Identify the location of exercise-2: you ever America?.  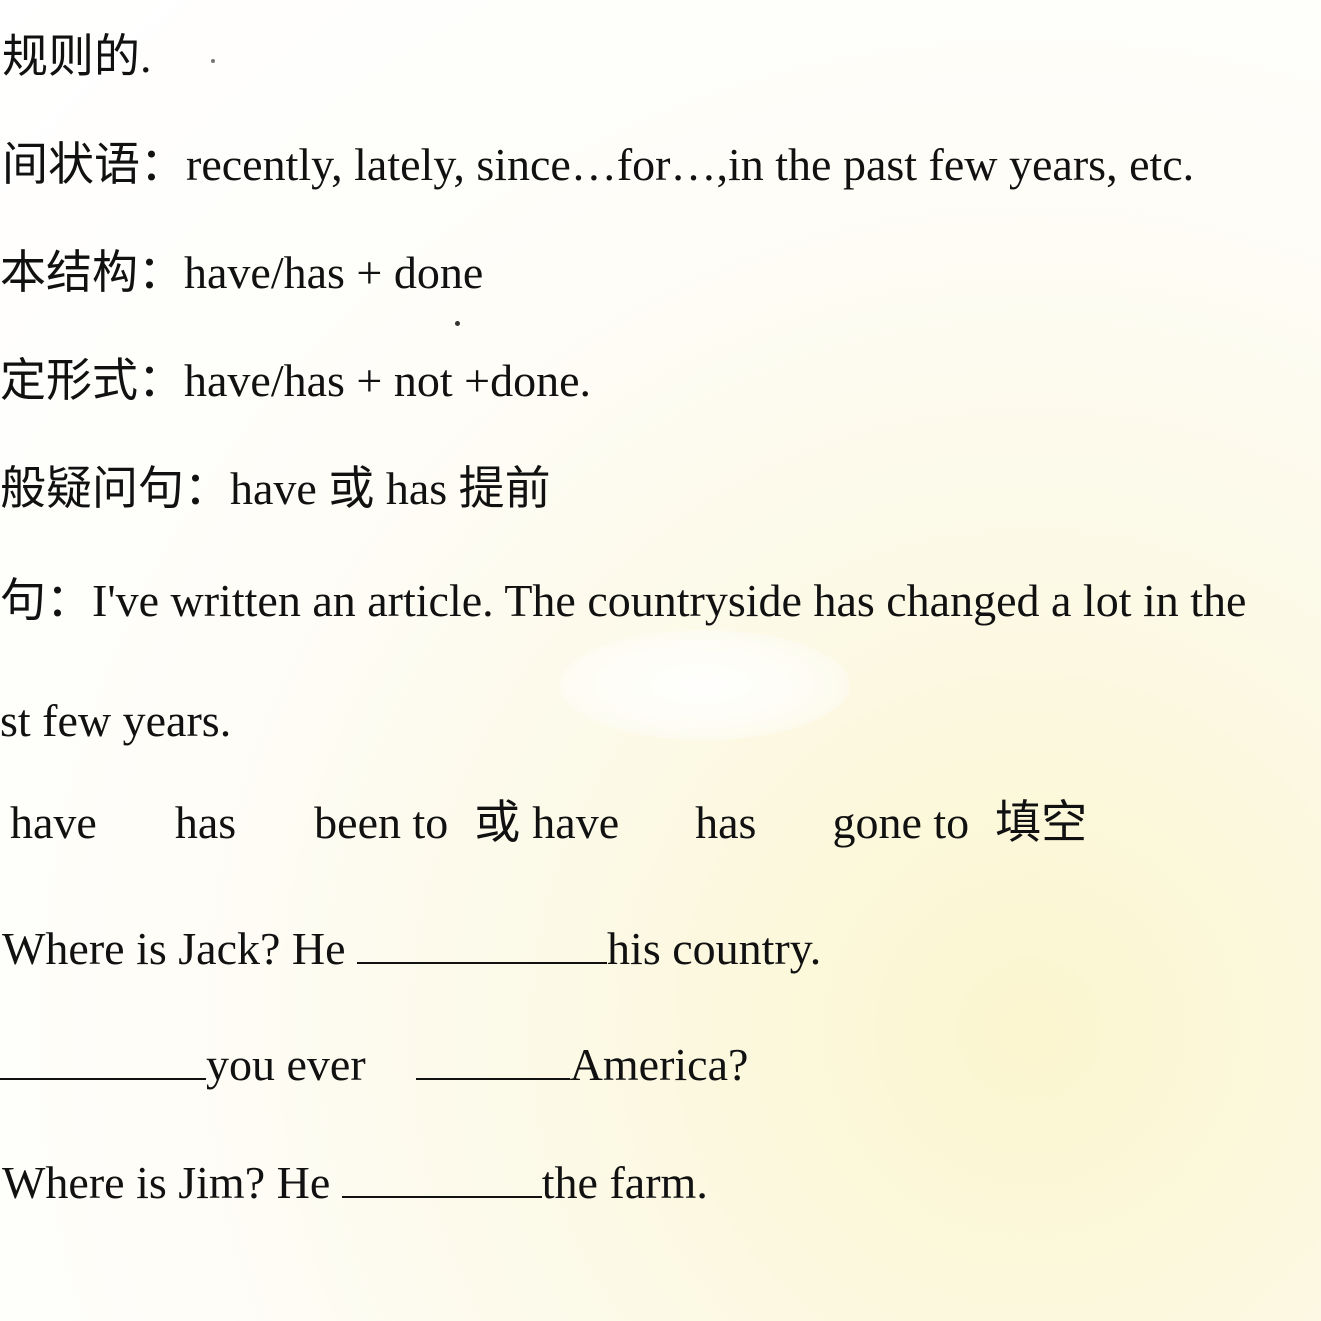
(374, 1063).